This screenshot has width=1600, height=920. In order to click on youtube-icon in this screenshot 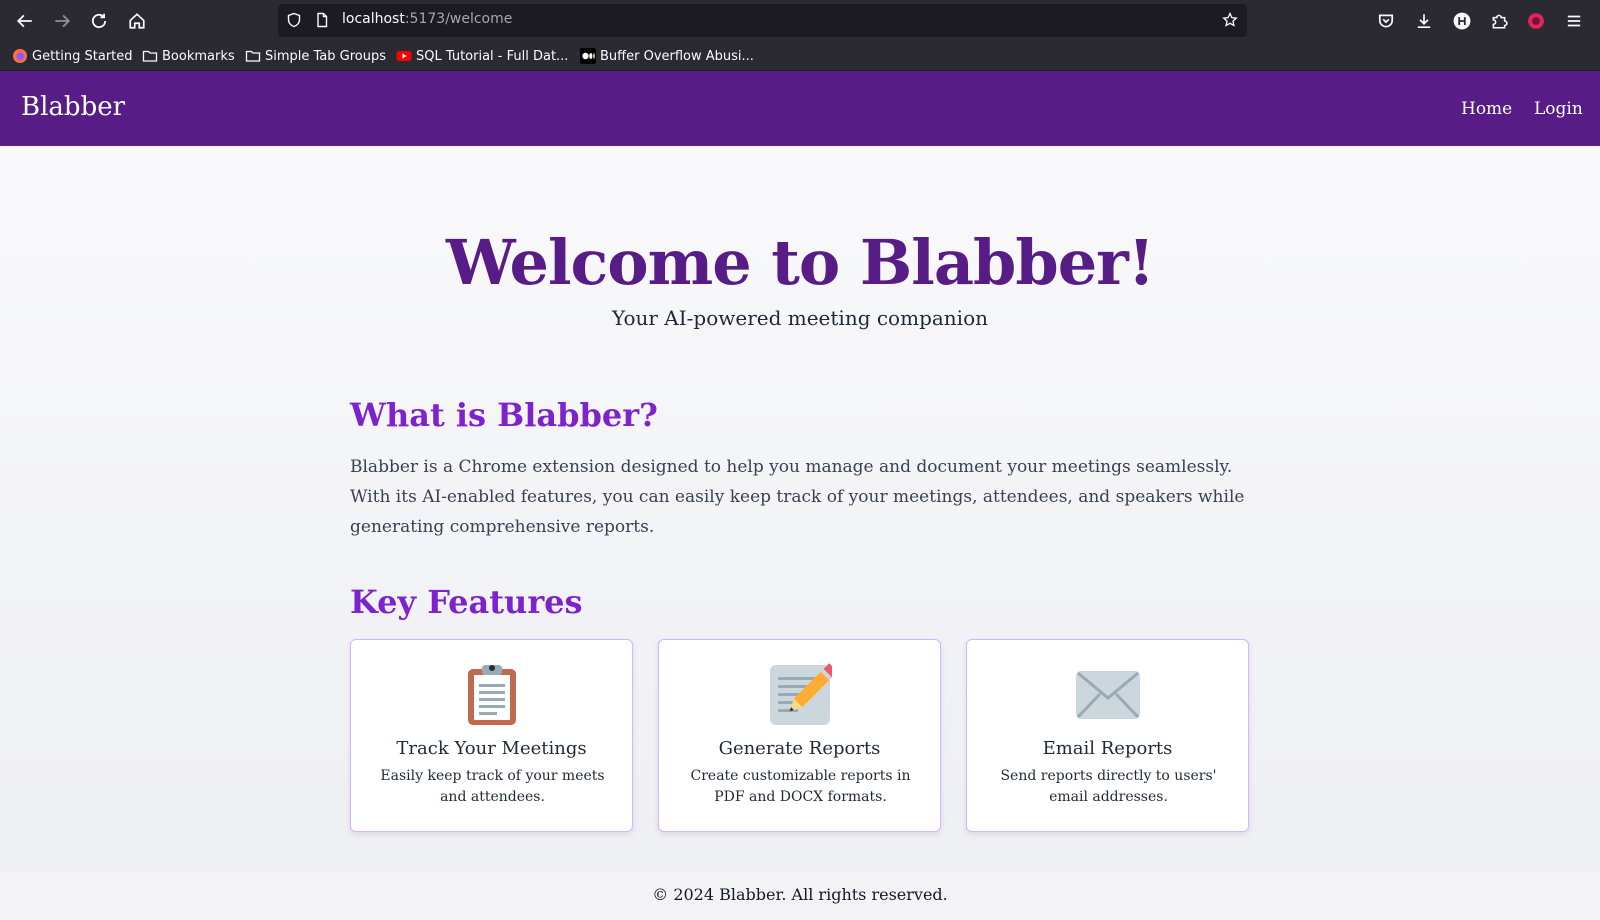, I will do `click(404, 56)`.